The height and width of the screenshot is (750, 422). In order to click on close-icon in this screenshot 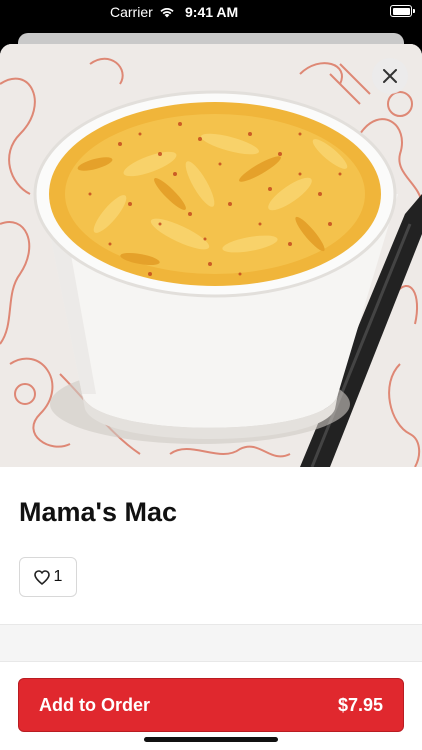, I will do `click(390, 76)`.